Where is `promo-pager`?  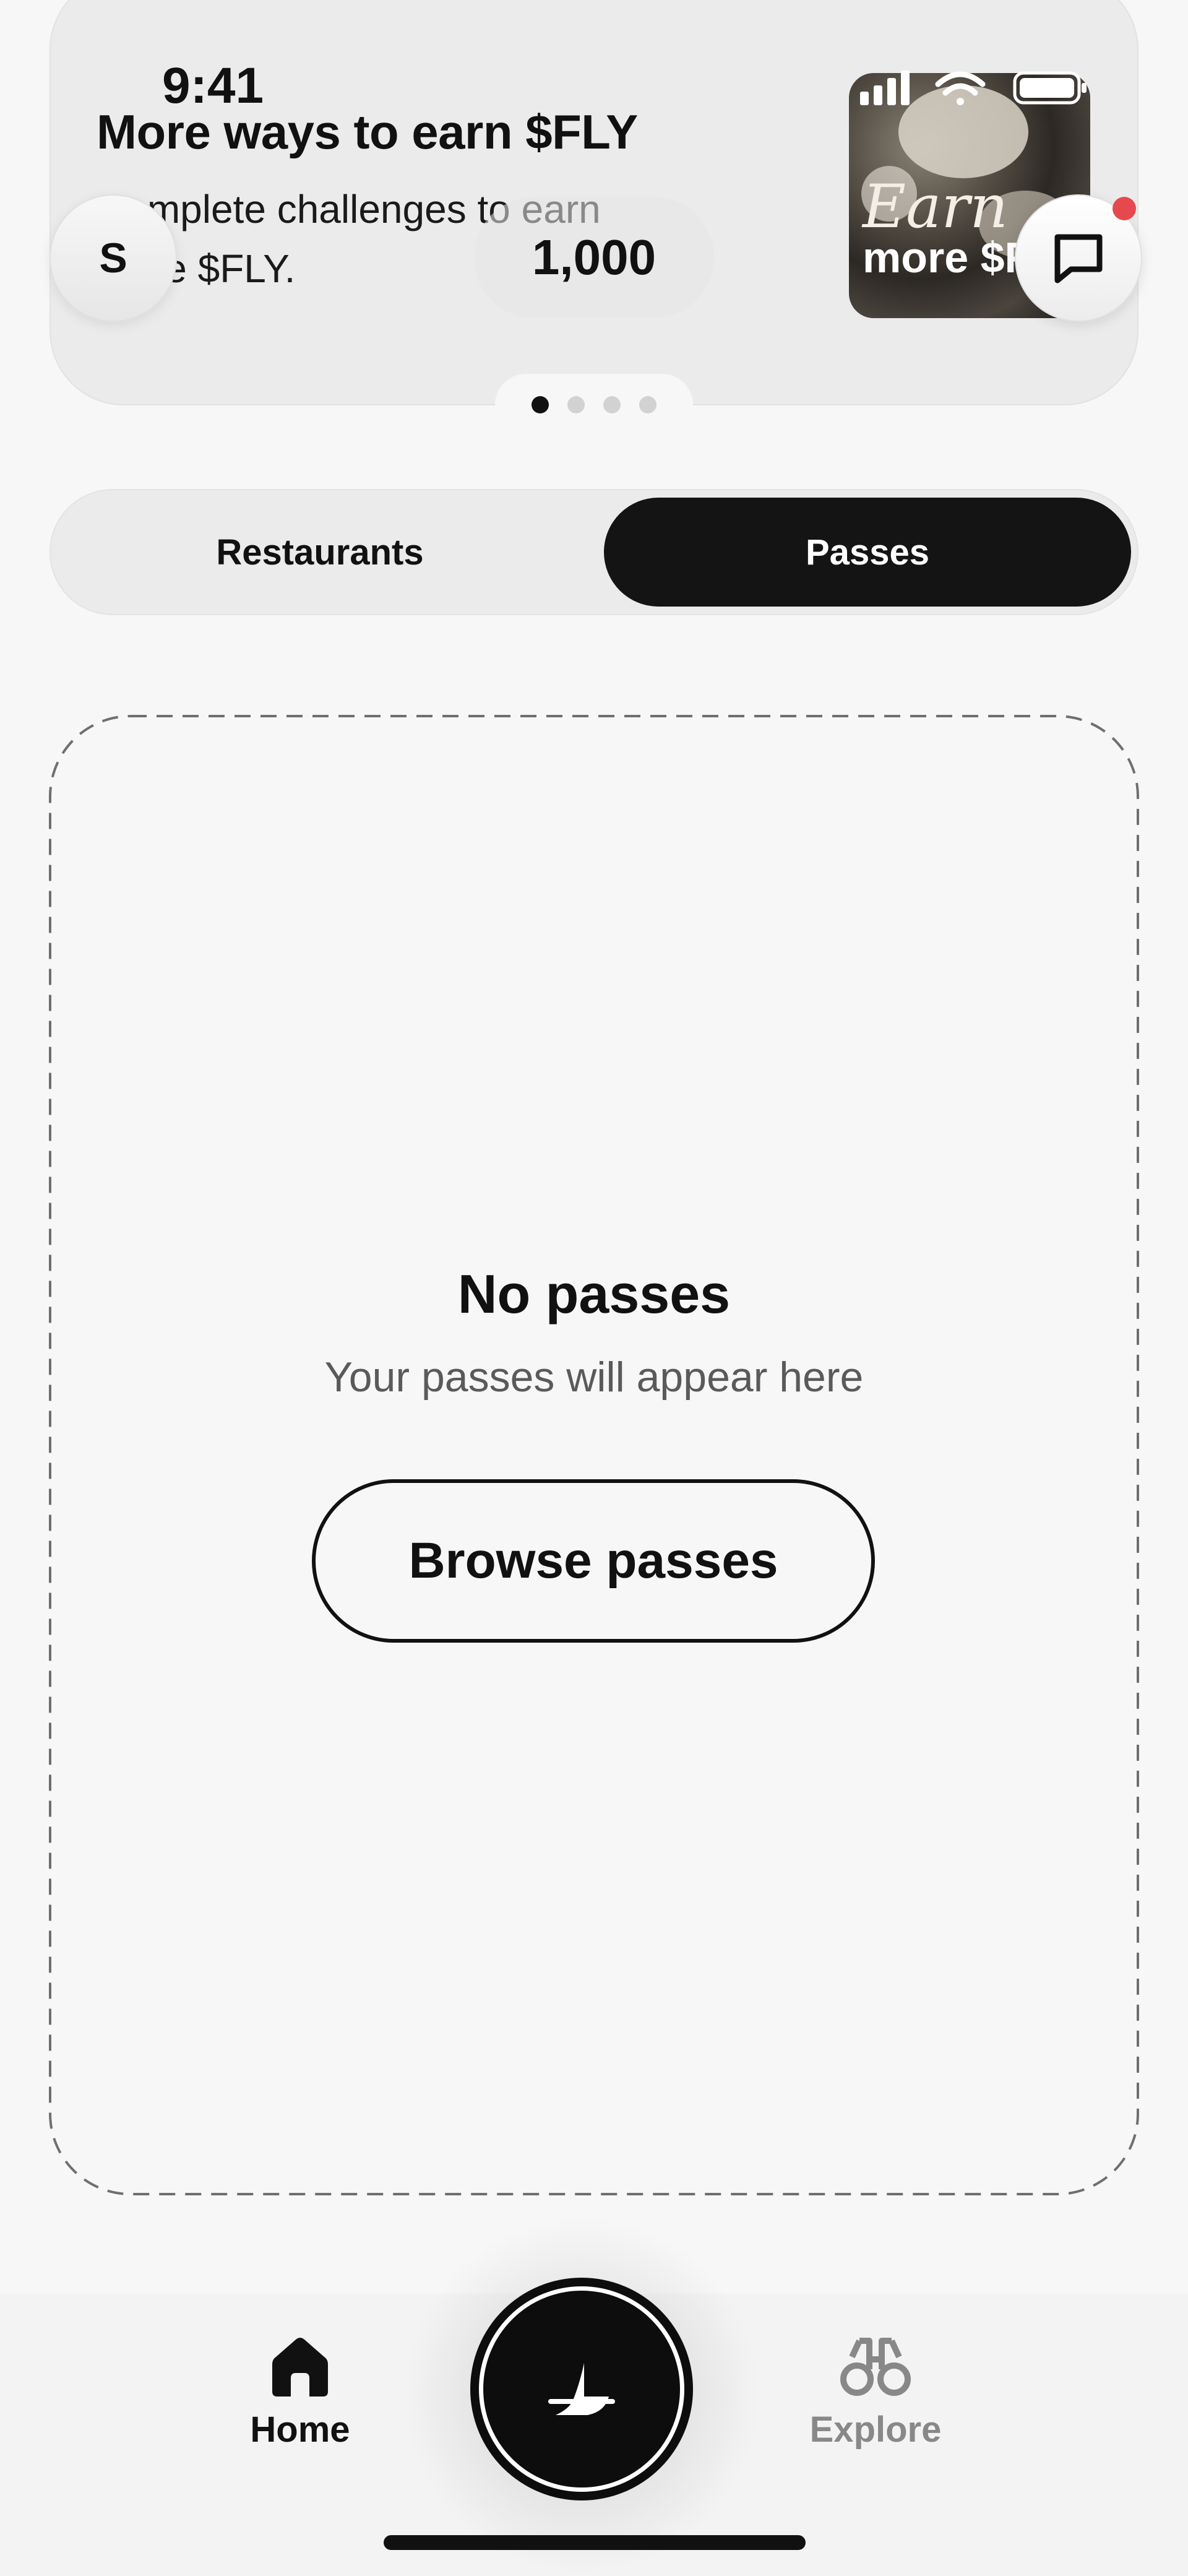
promo-pager is located at coordinates (594, 405).